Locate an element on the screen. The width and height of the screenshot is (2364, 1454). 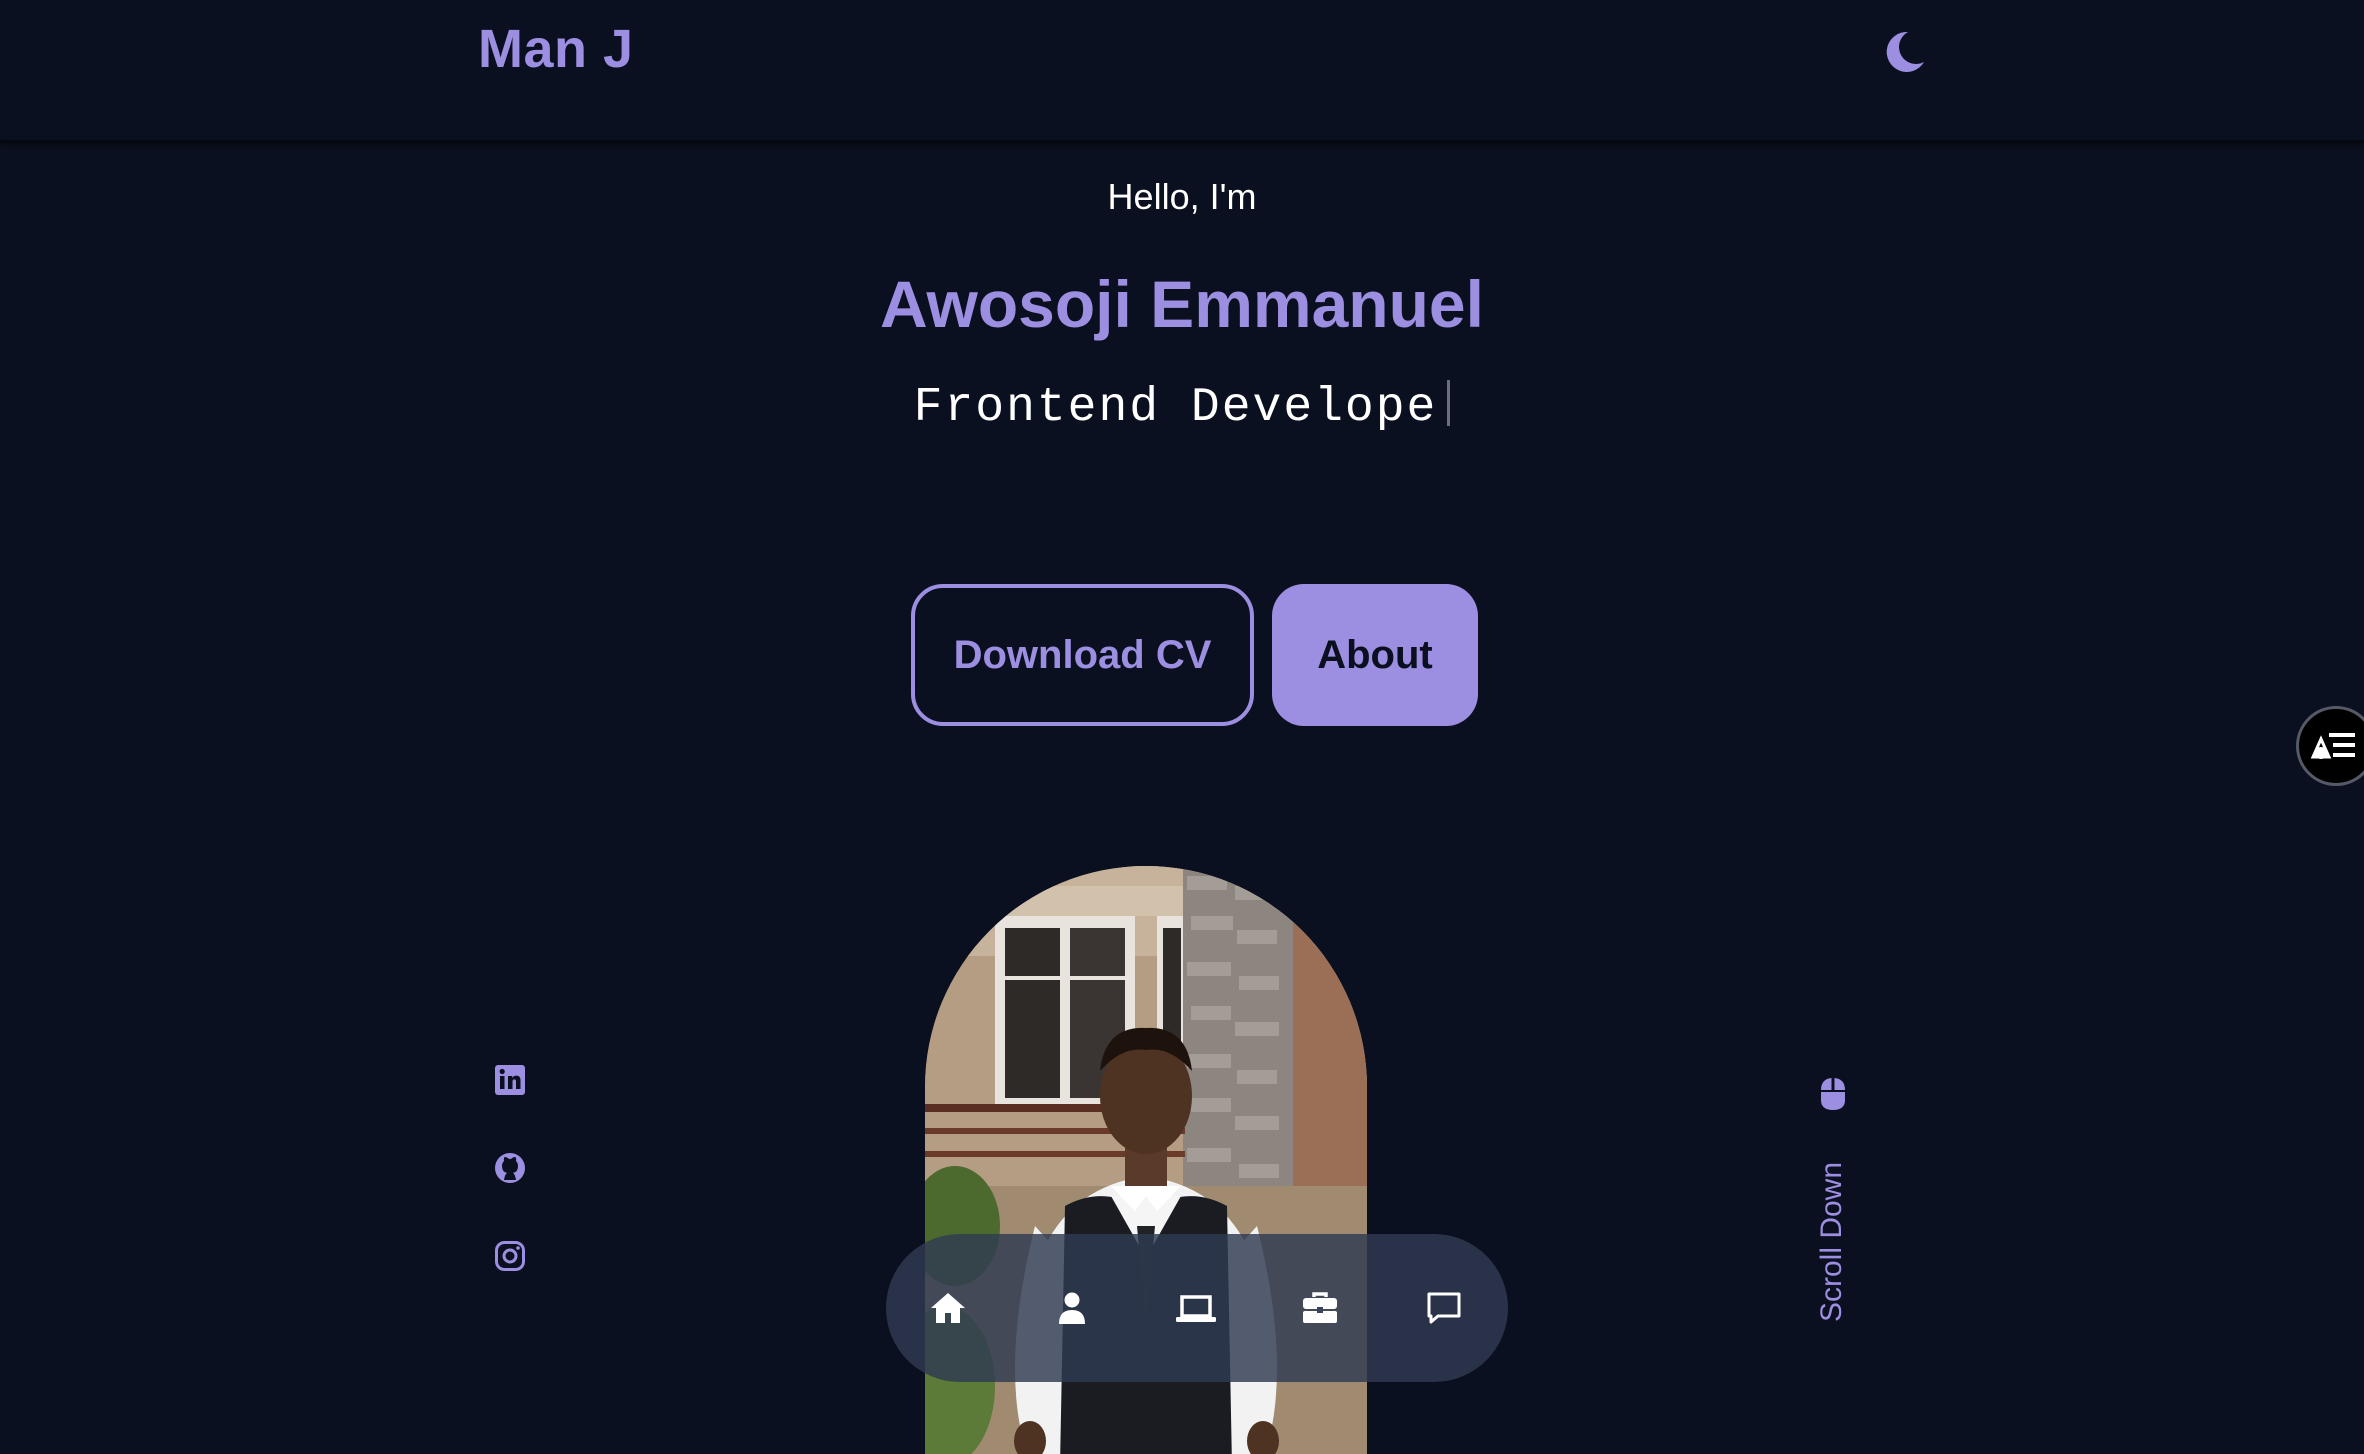
nav-contact is located at coordinates (1444, 1308).